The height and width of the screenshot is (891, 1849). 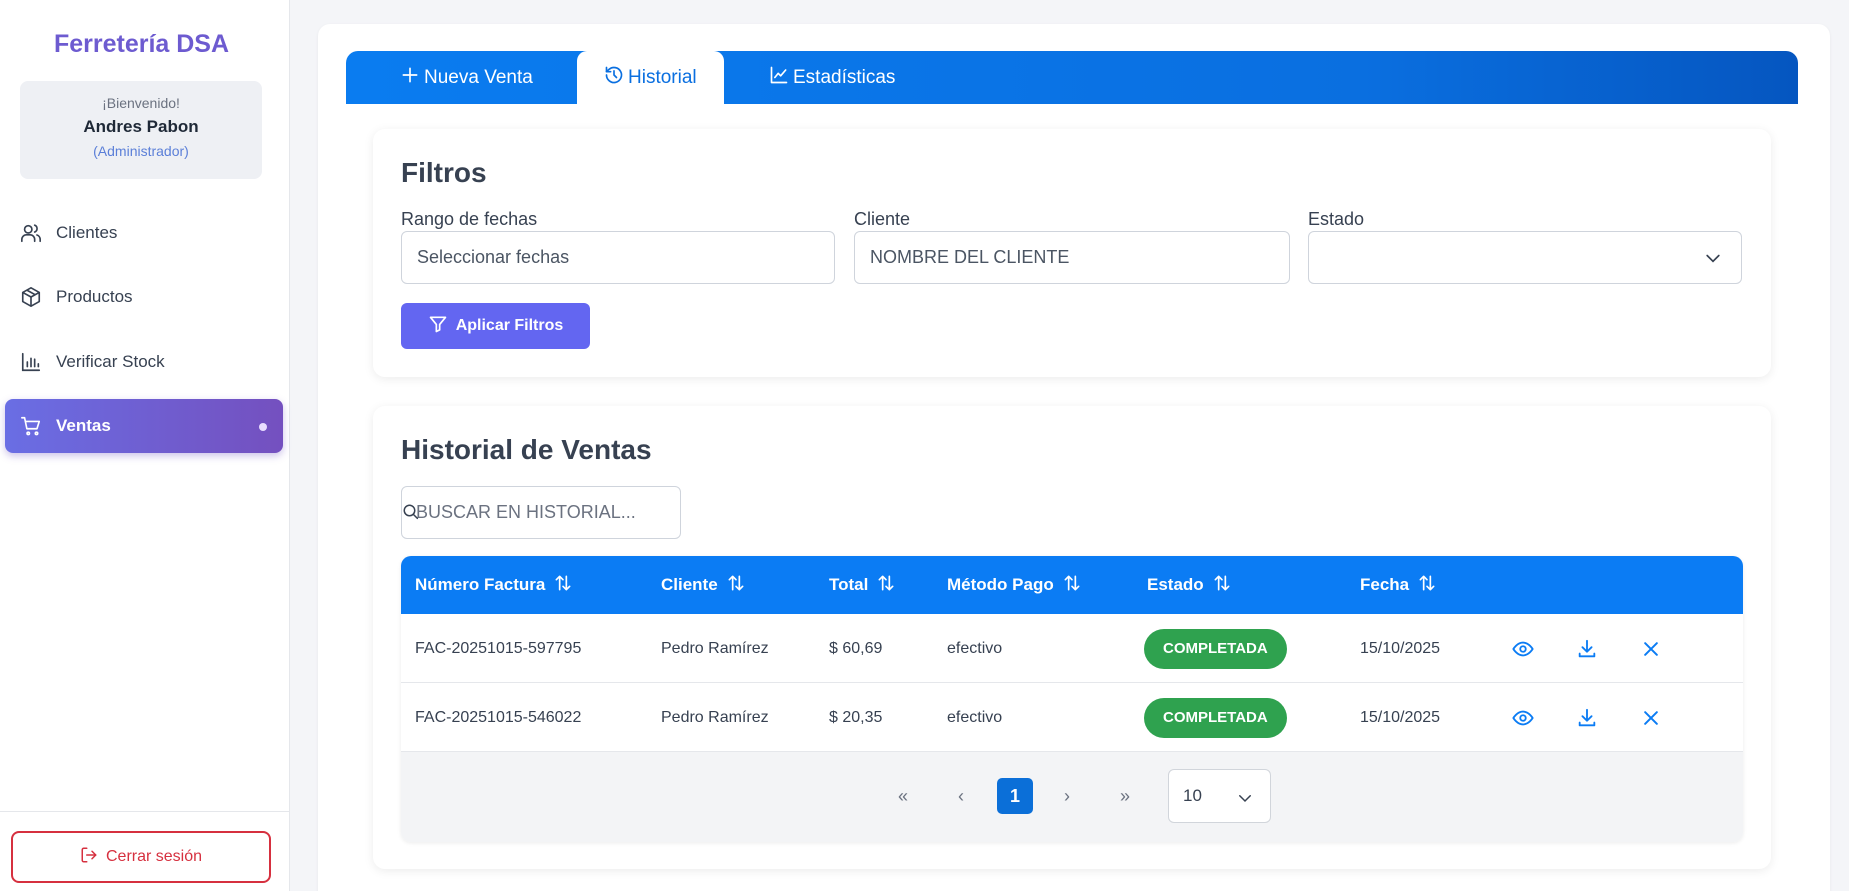 I want to click on filters-title: Filtros, so click(x=444, y=172).